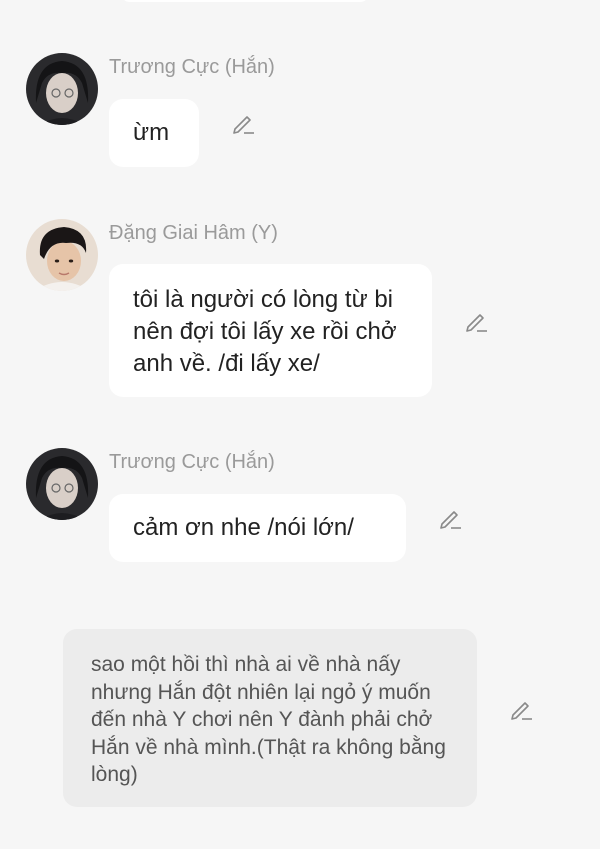 This screenshot has width=600, height=849. I want to click on previous-message-bubble-edge, so click(245, 1).